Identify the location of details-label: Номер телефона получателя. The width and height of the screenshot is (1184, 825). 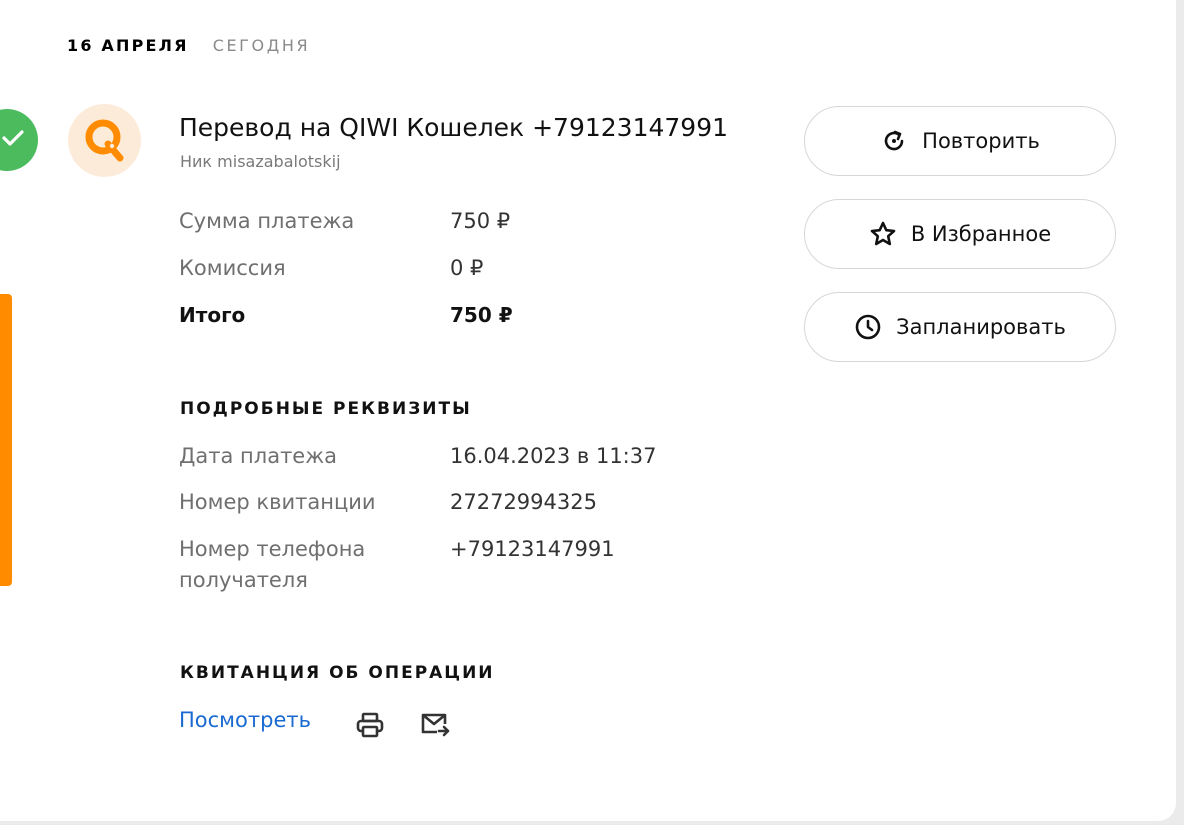
(272, 564).